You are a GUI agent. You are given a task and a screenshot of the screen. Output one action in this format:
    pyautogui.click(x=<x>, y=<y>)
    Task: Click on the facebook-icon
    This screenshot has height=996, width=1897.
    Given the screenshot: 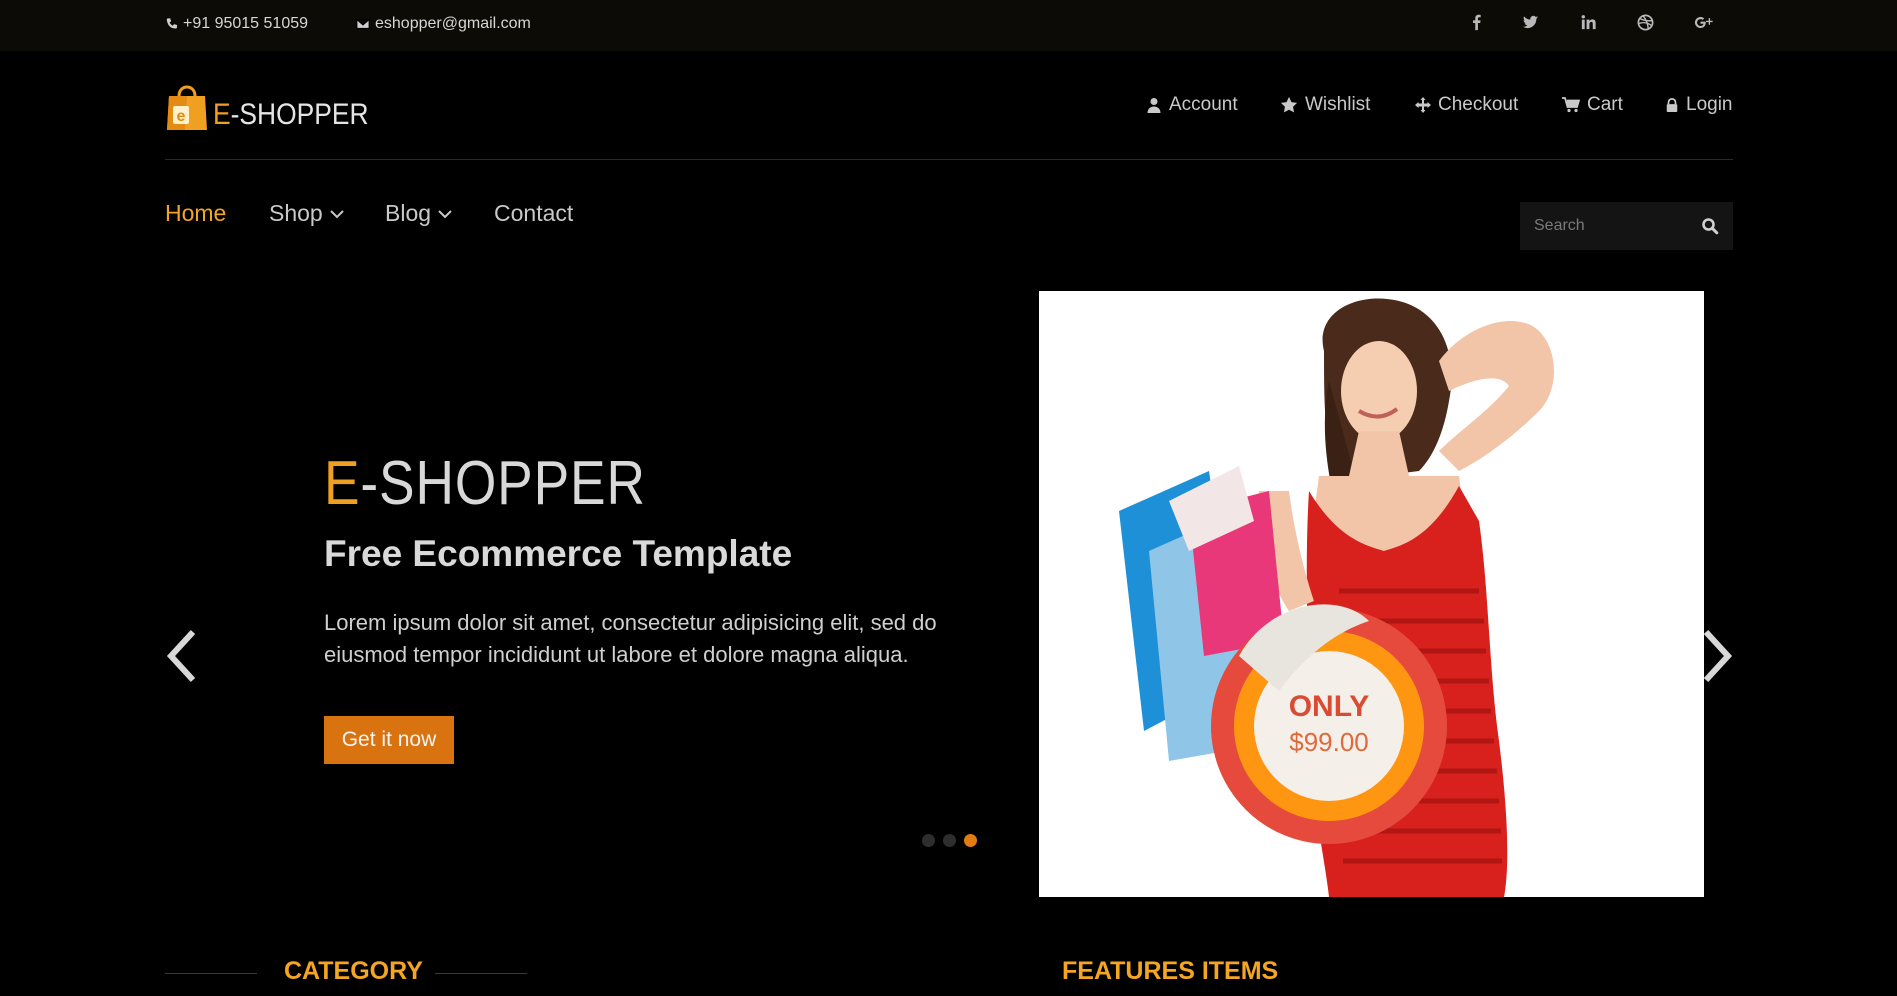 What is the action you would take?
    pyautogui.click(x=1476, y=25)
    